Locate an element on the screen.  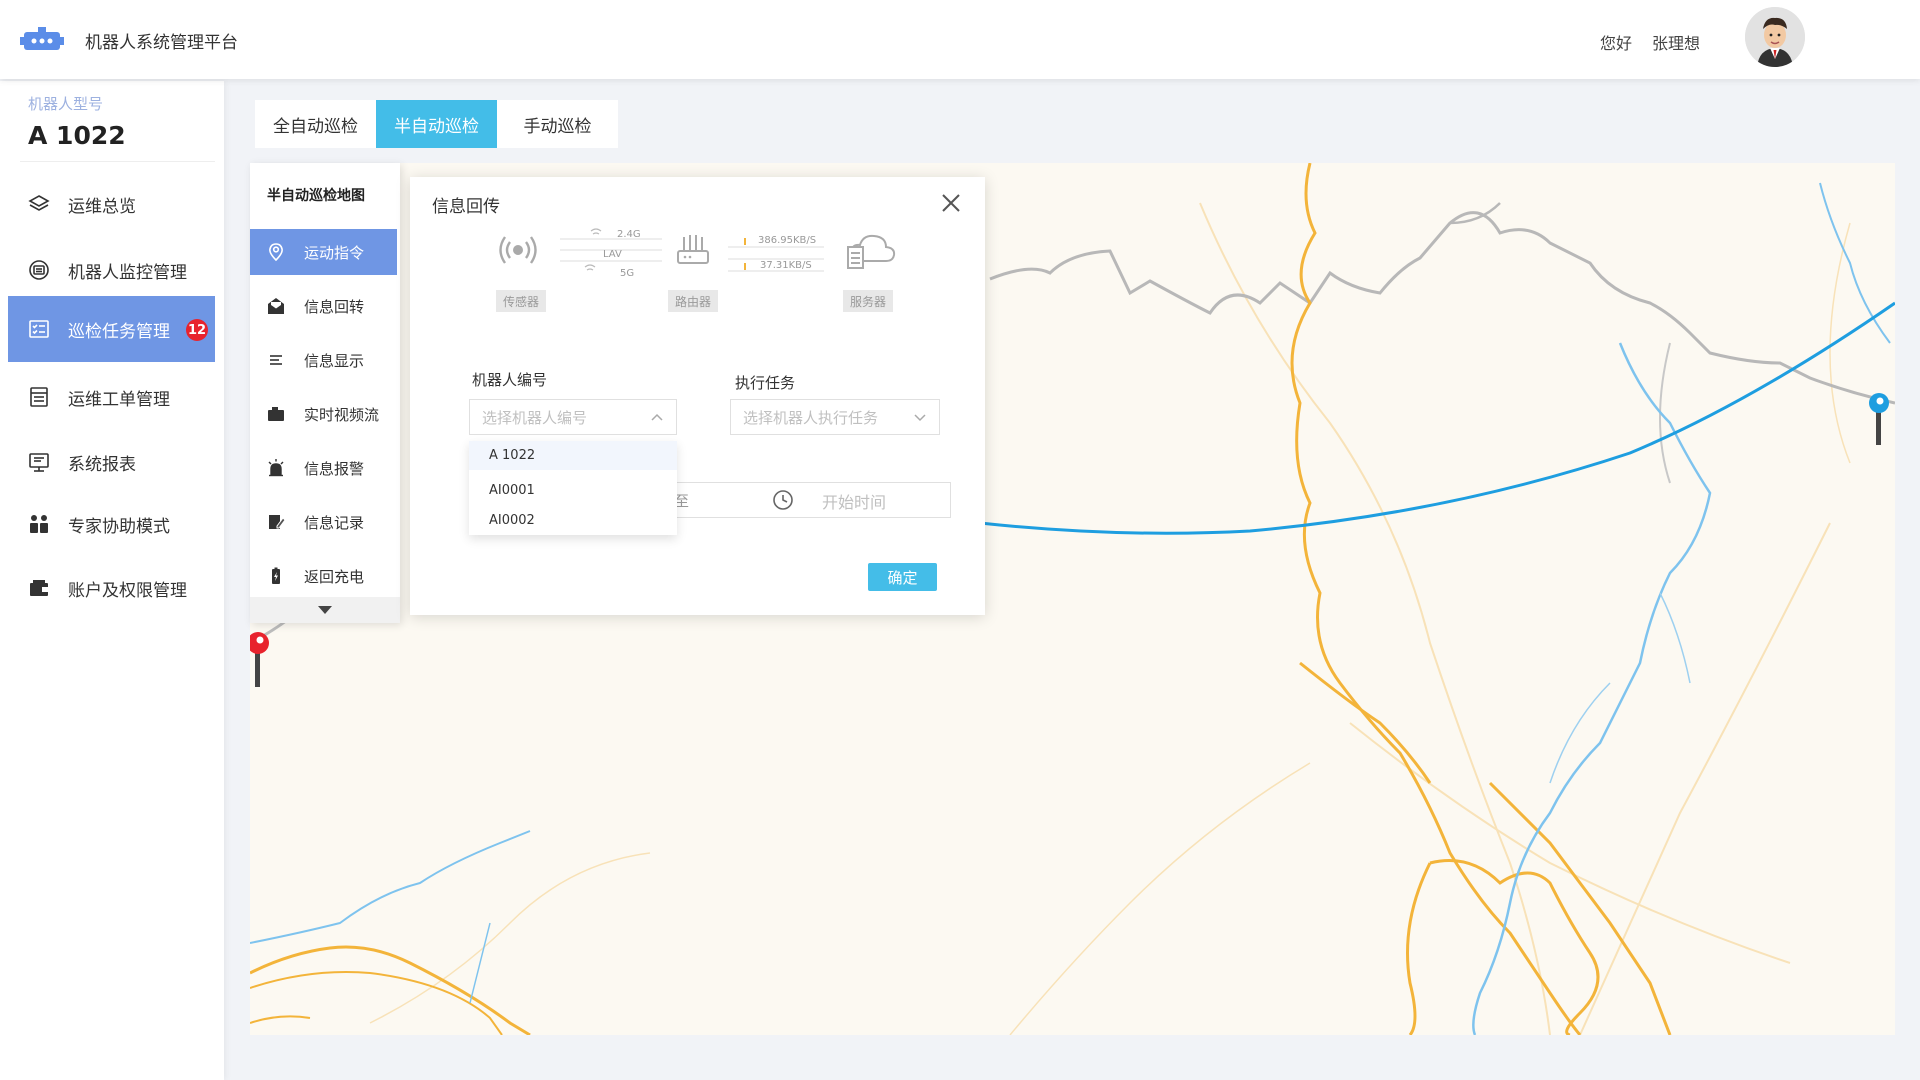
battery-icon is located at coordinates (276, 576).